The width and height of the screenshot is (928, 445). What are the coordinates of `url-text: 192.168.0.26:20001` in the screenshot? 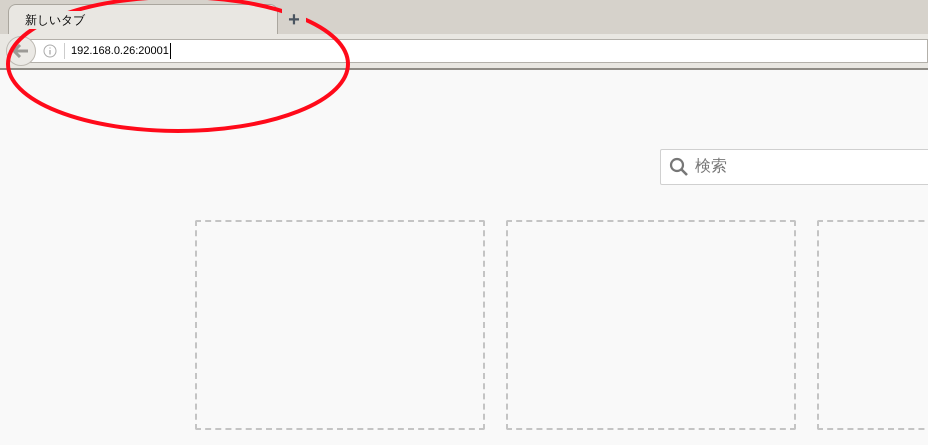 It's located at (121, 51).